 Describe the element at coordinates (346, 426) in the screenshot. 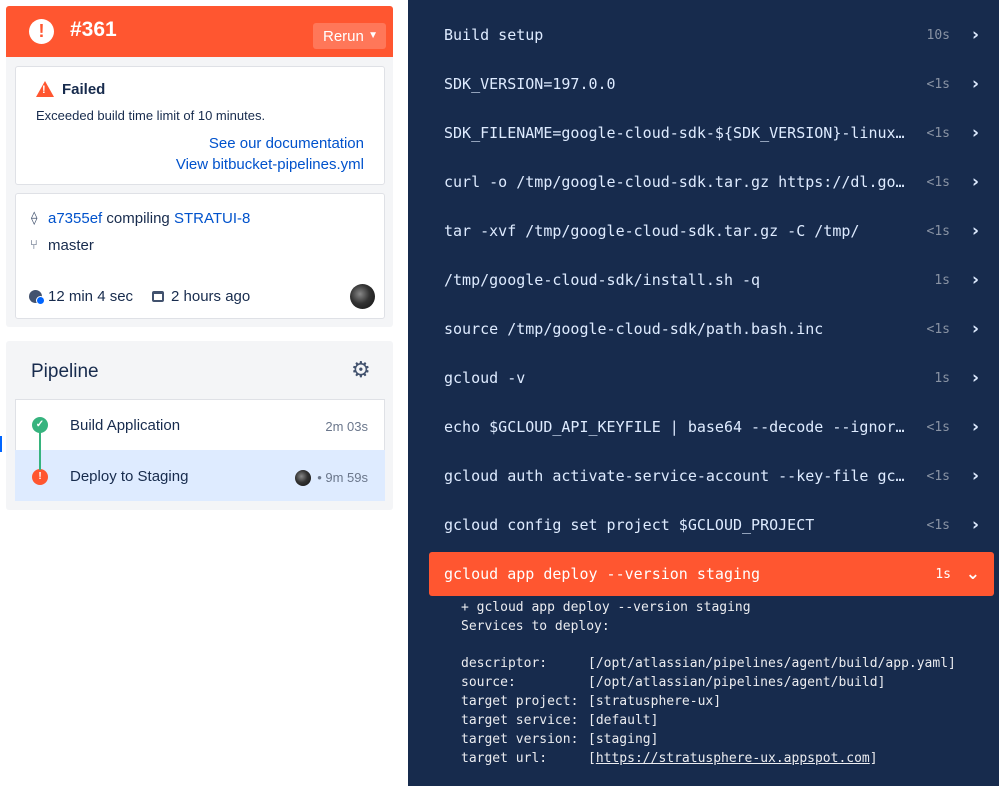

I see `step-duration: 2m 03s` at that location.